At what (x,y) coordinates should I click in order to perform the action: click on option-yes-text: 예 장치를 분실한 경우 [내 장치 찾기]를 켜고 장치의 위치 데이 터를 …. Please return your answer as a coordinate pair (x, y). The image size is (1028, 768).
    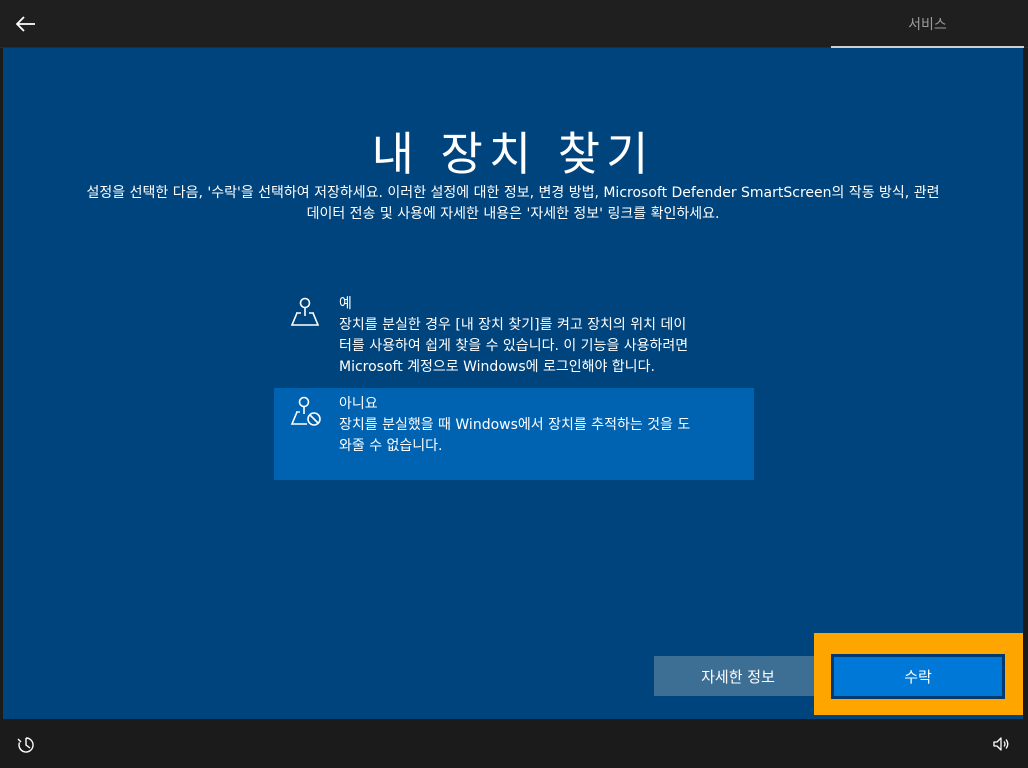
    Looking at the image, I should click on (514, 334).